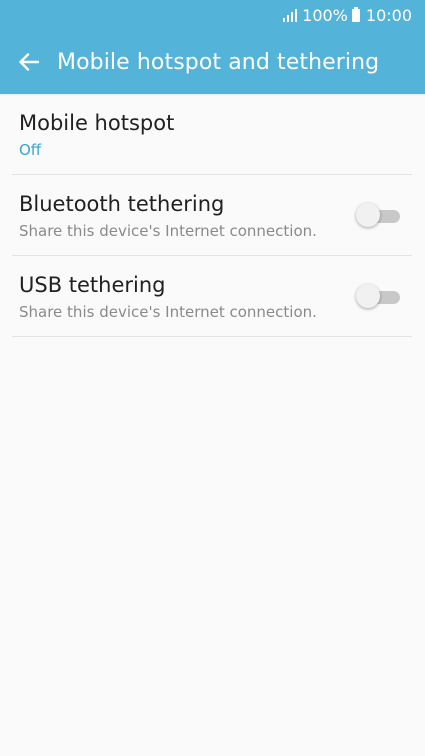 This screenshot has height=756, width=425. What do you see at coordinates (218, 62) in the screenshot?
I see `page-title: Mobile hotspot and tethering` at bounding box center [218, 62].